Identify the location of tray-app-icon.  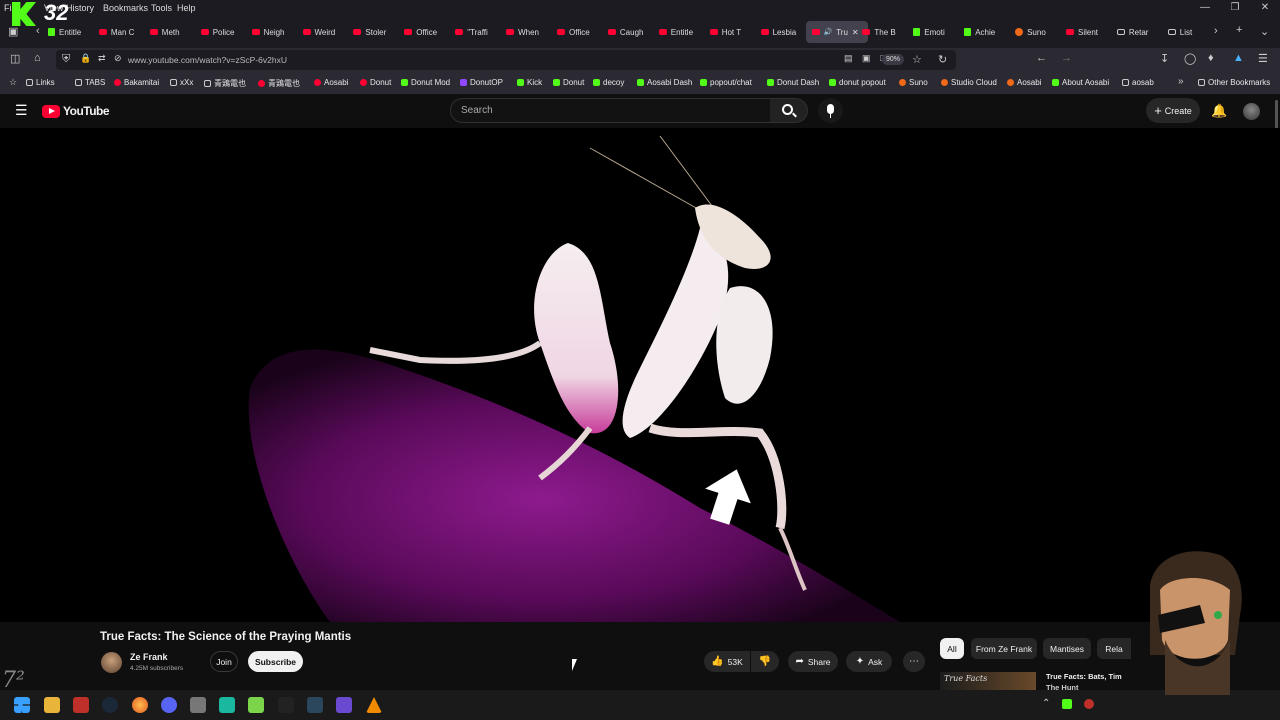
(1067, 704).